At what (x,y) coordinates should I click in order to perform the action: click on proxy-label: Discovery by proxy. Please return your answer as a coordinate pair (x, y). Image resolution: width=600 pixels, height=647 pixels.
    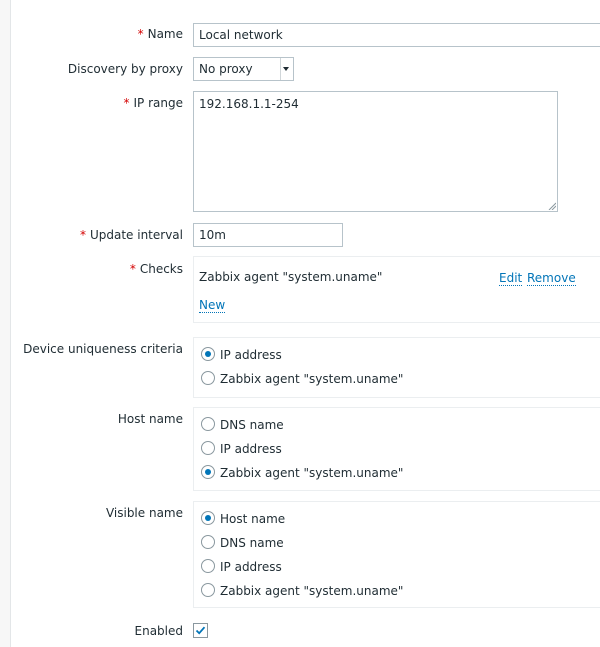
    Looking at the image, I should click on (125, 69).